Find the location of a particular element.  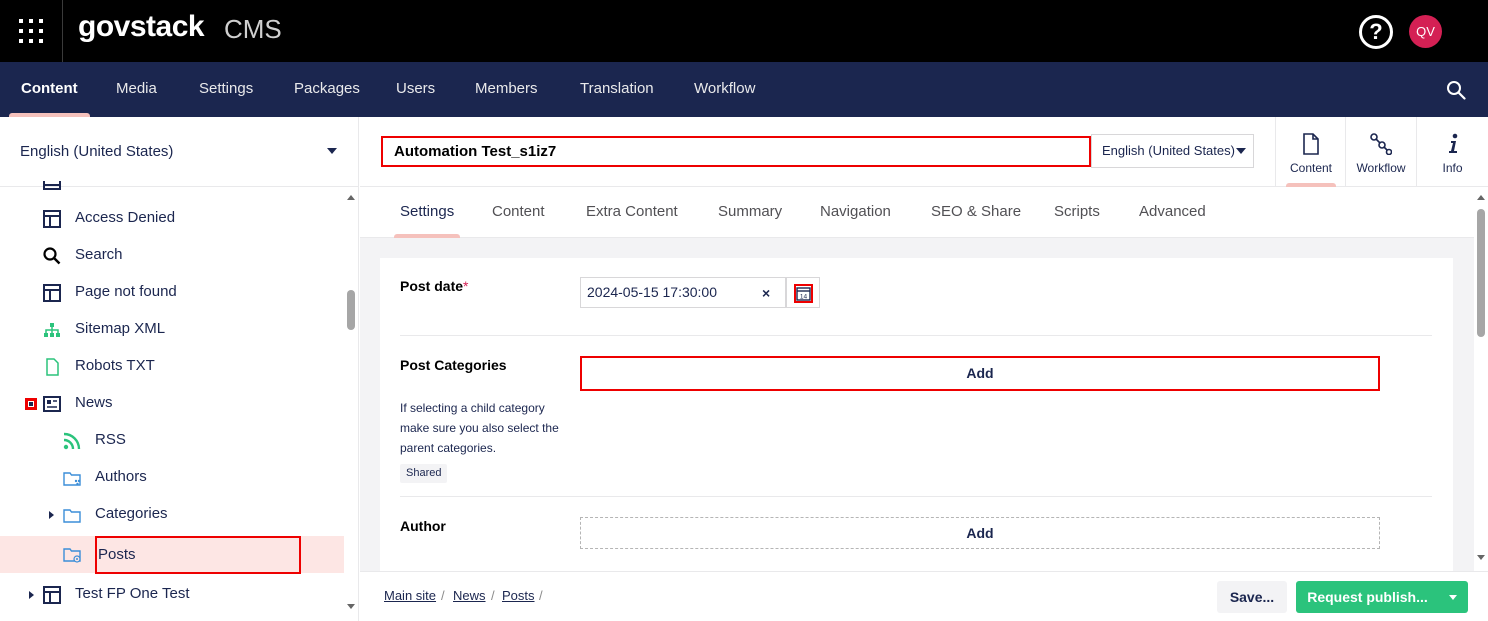

folder-settings-icon is located at coordinates (72, 555).